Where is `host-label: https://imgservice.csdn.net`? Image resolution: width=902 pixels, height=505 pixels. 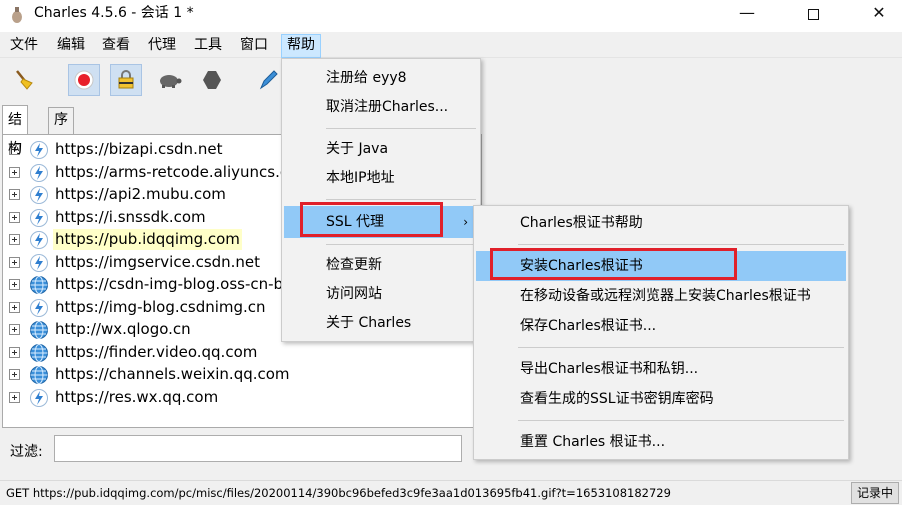
host-label: https://imgservice.csdn.net is located at coordinates (158, 261).